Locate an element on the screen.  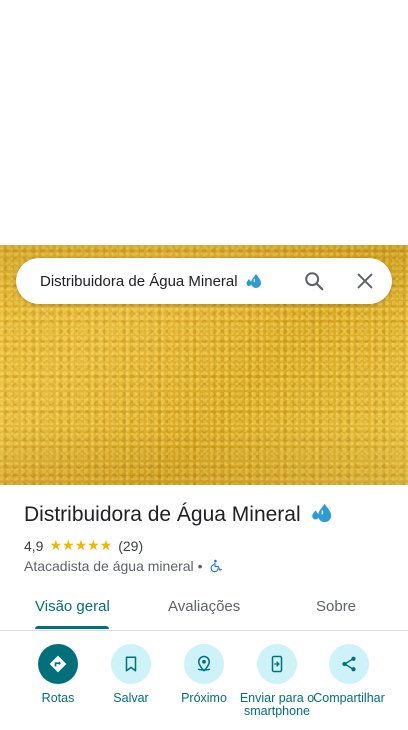
directions-icon is located at coordinates (58, 664).